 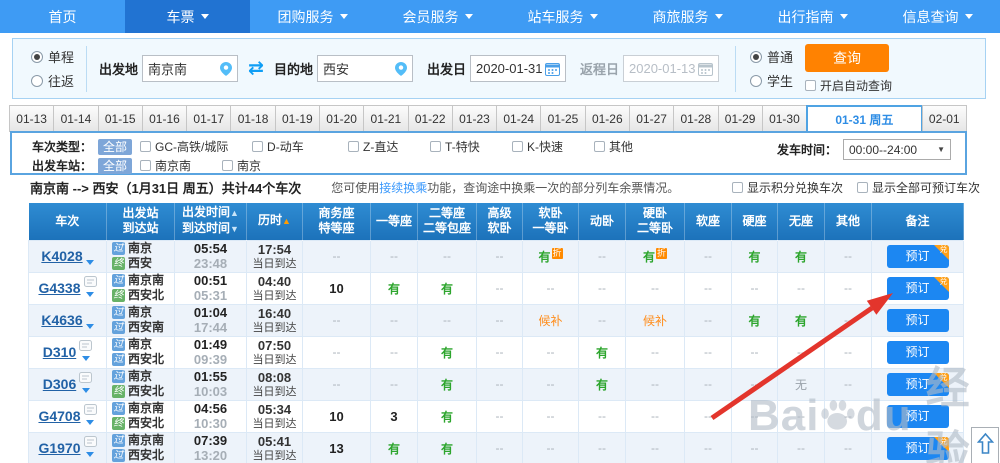 What do you see at coordinates (937, 16) in the screenshot?
I see `nav-item-7: 信息查询` at bounding box center [937, 16].